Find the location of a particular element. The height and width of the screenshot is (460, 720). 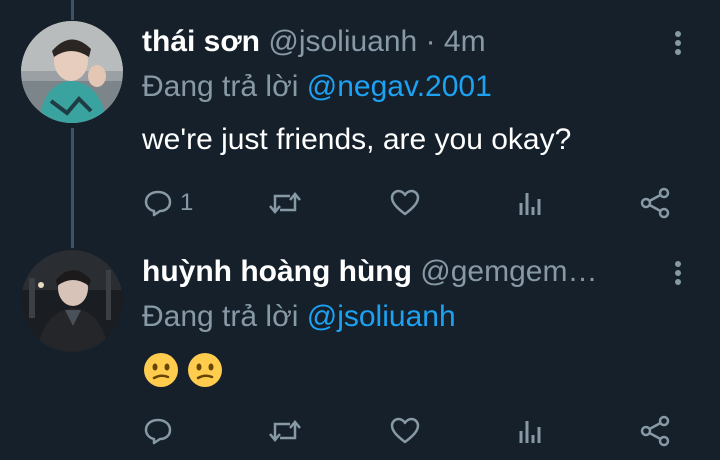

user-handle: @jsoliuanh is located at coordinates (342, 41).